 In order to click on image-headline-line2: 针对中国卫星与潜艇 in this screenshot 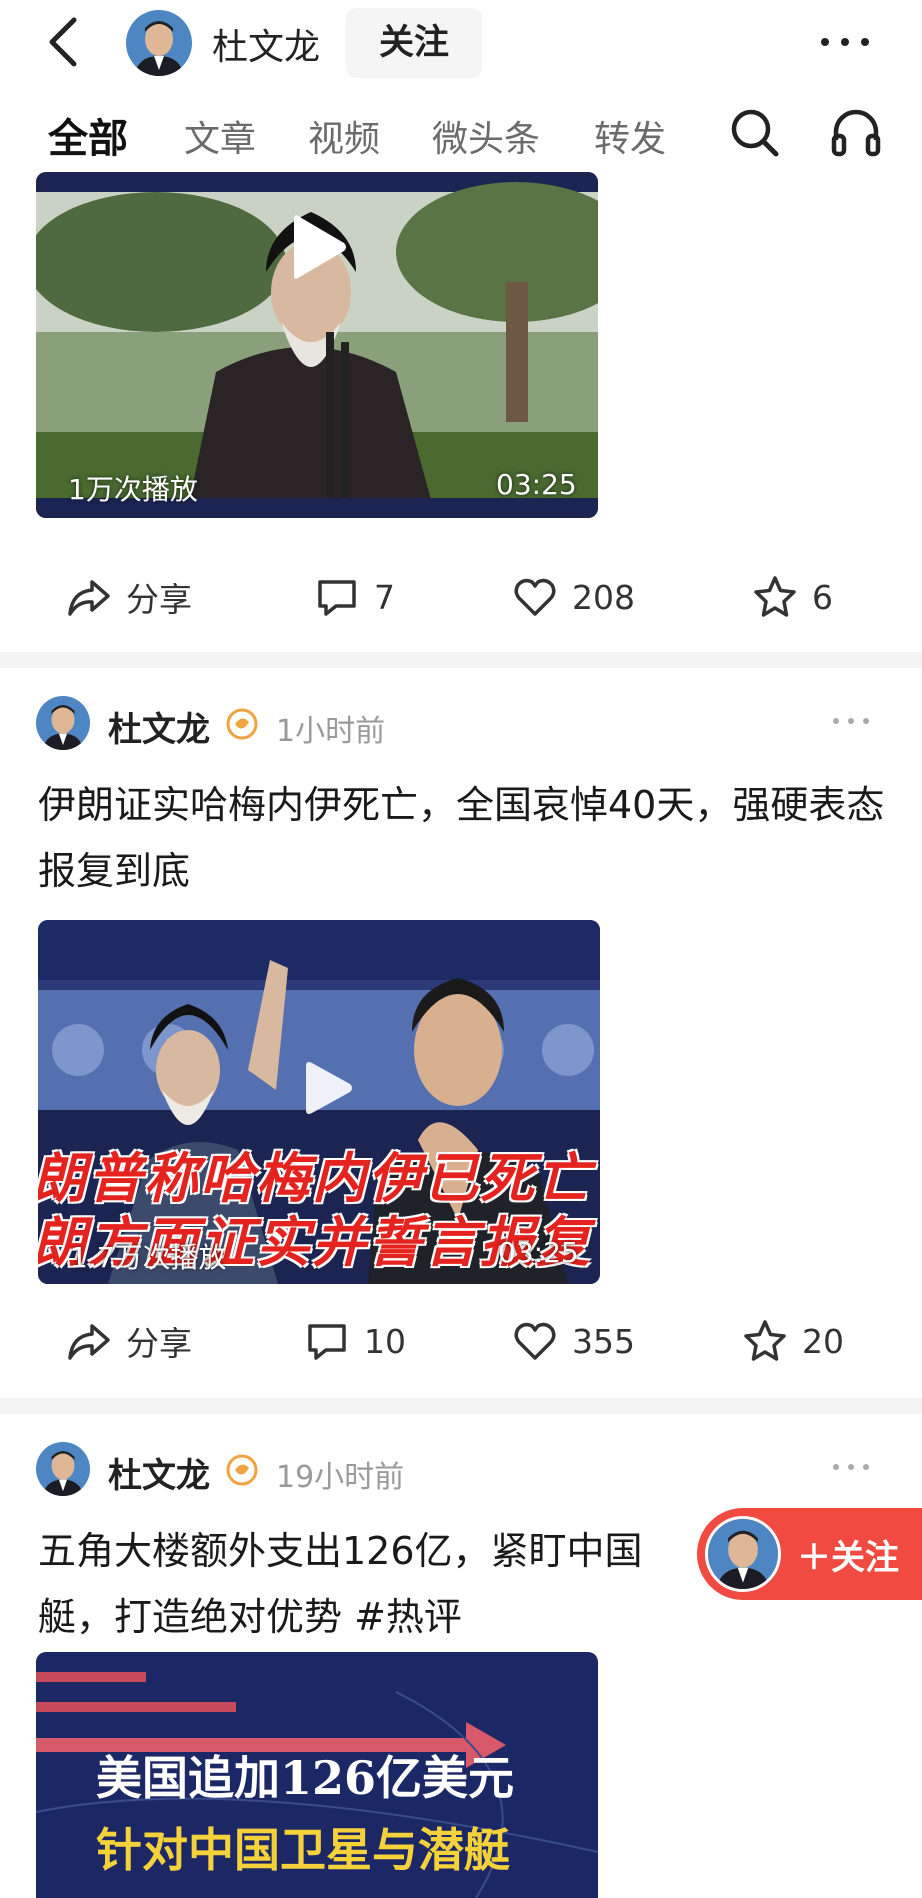, I will do `click(303, 1850)`.